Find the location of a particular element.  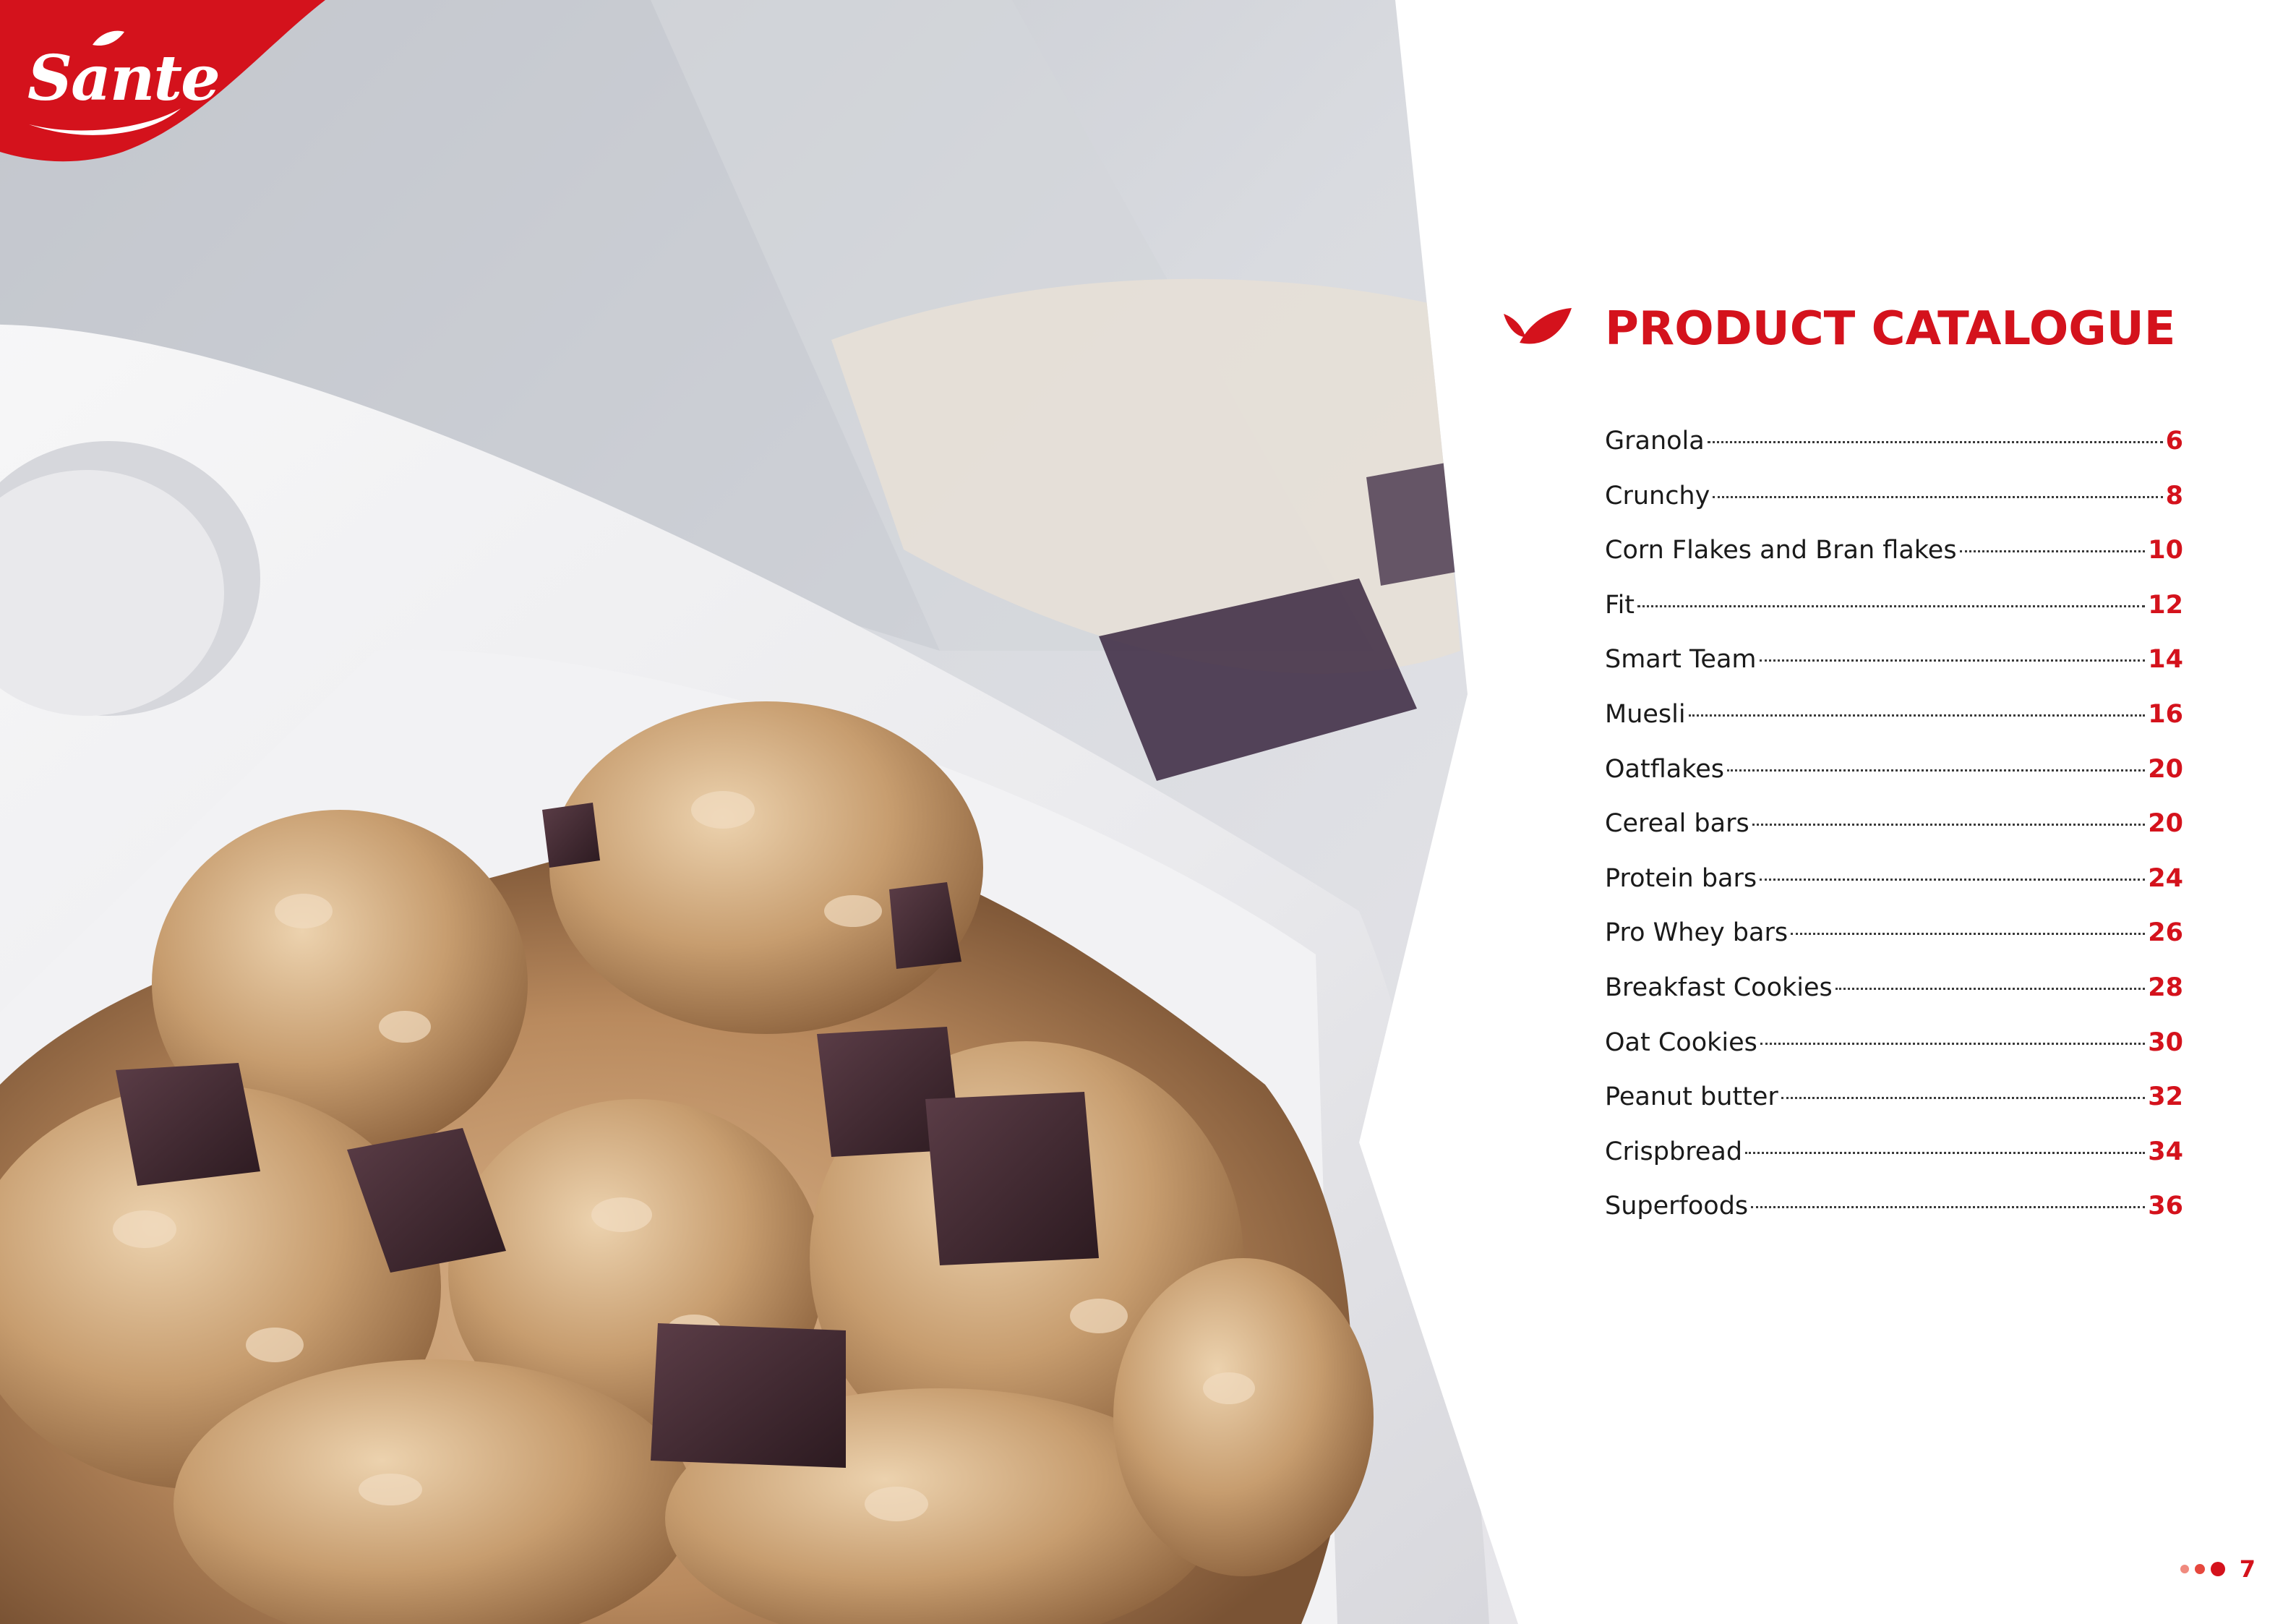

toc-entry: Muesli 16 is located at coordinates (1894, 727).